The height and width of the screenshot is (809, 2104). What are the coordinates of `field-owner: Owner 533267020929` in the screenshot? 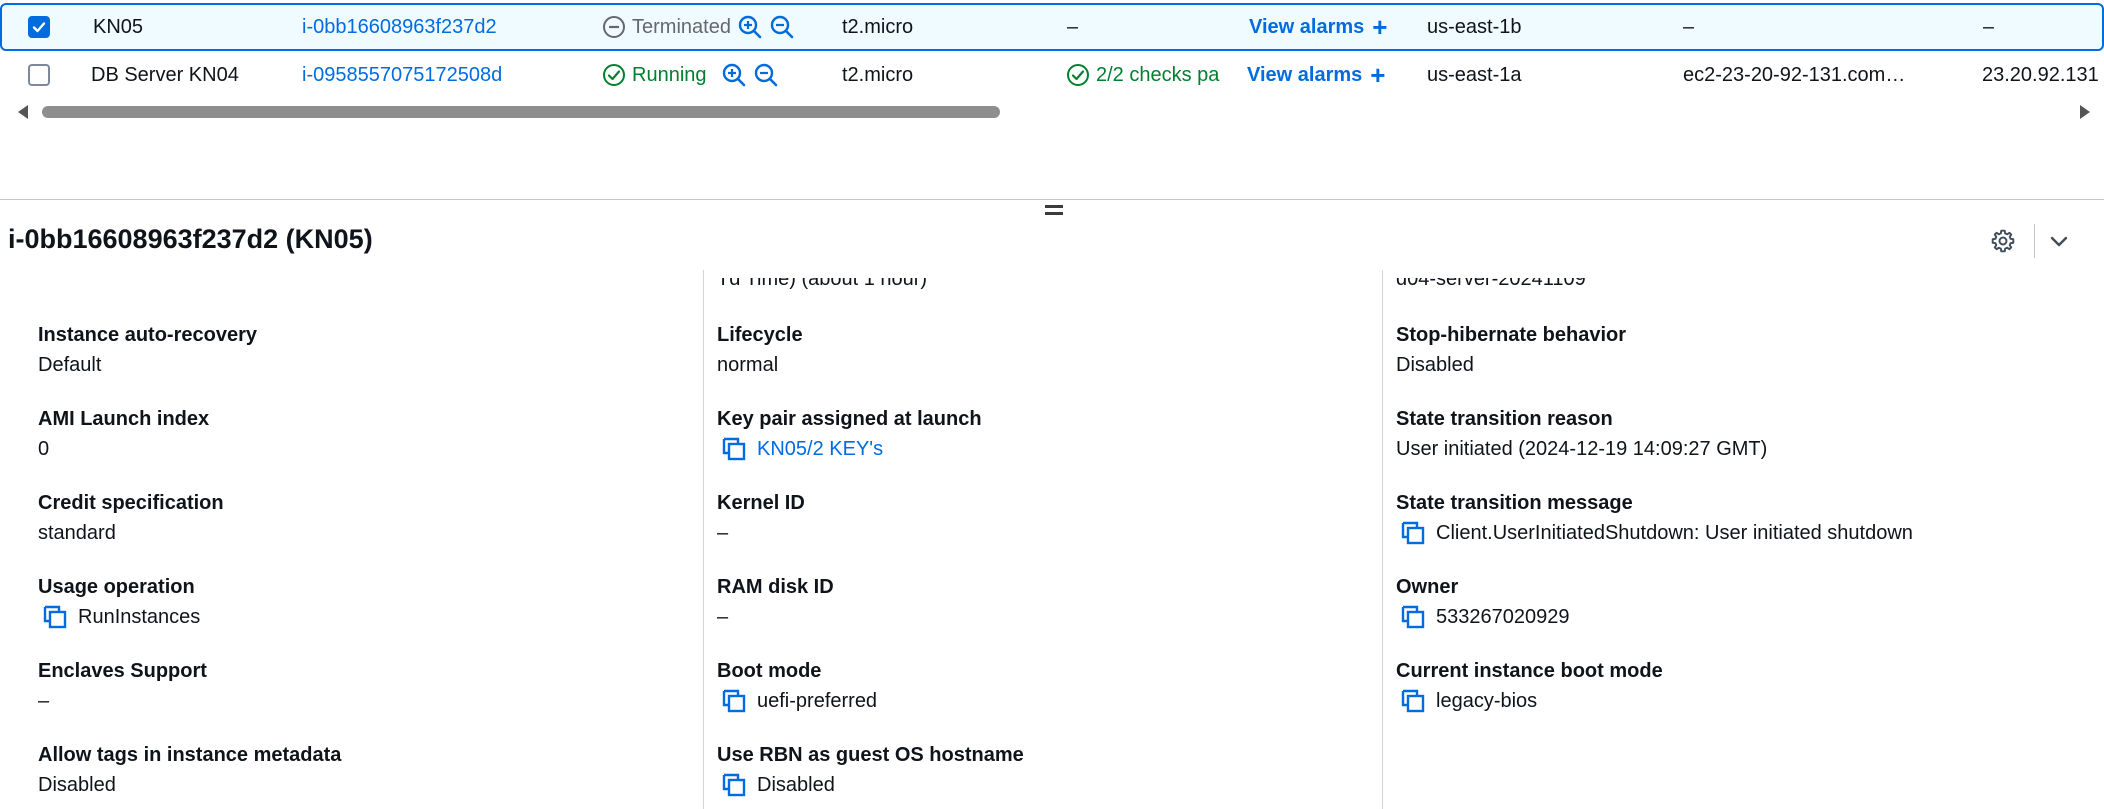 It's located at (1716, 603).